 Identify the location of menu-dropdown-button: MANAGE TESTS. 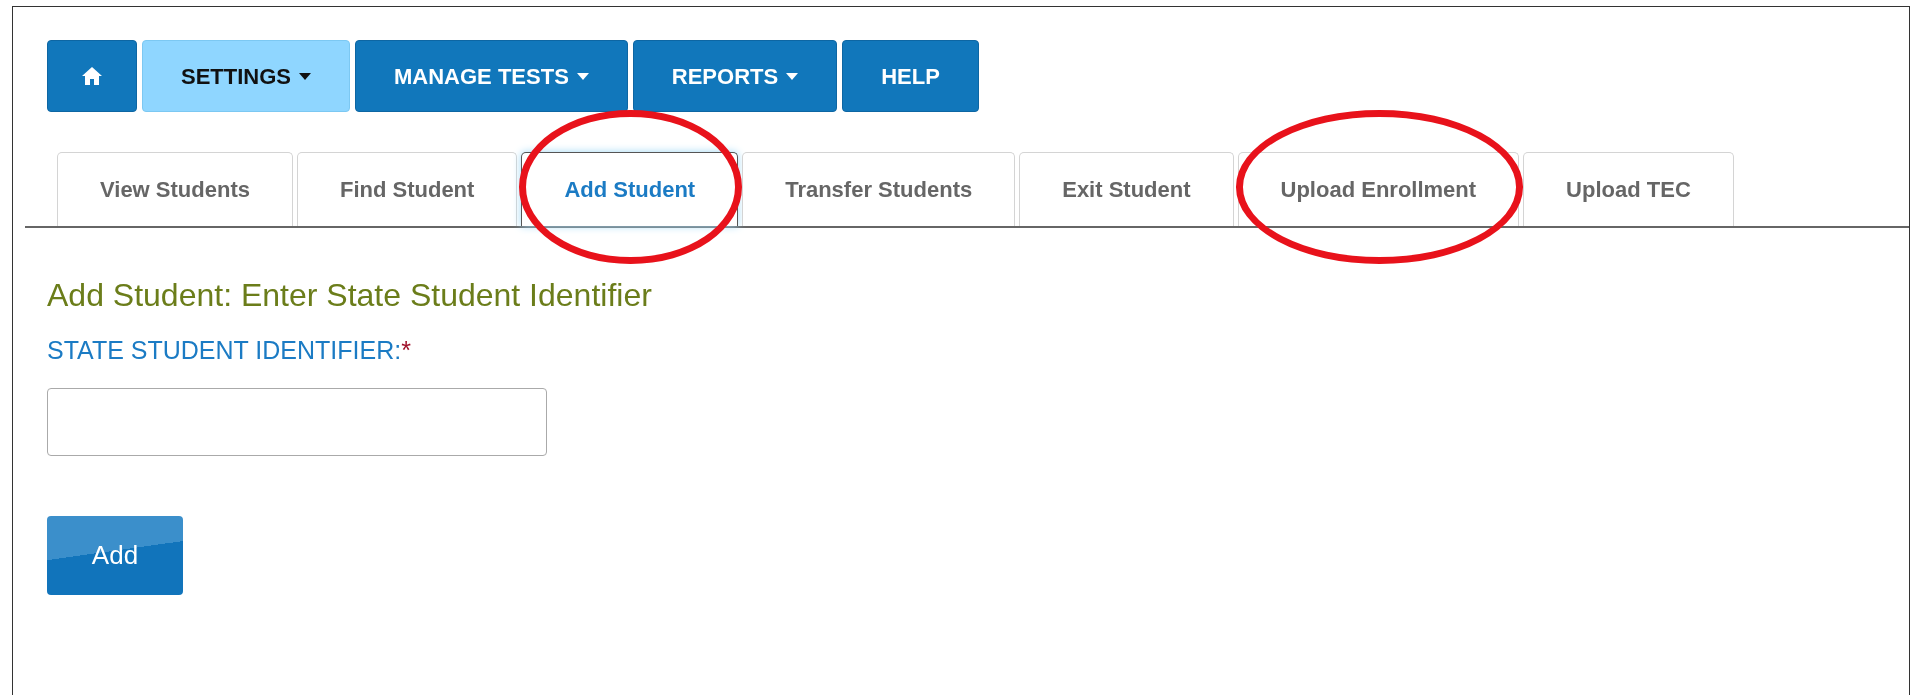
(491, 76).